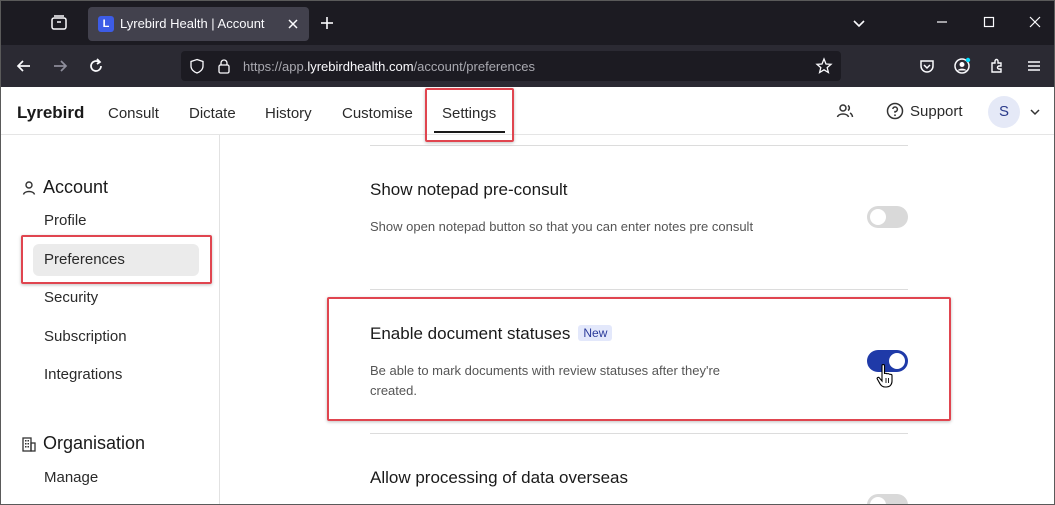 The height and width of the screenshot is (505, 1055). I want to click on pocket-icon, so click(927, 66).